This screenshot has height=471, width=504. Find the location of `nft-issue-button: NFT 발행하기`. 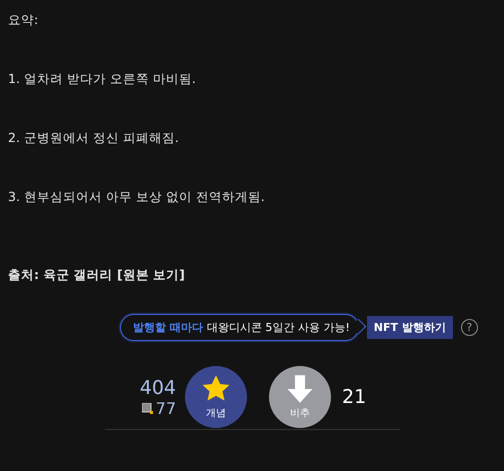

nft-issue-button: NFT 발행하기 is located at coordinates (409, 327).